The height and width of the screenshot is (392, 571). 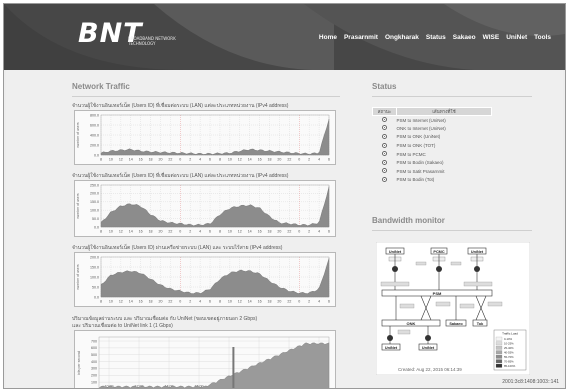 I want to click on nav-home: Home, so click(x=328, y=37).